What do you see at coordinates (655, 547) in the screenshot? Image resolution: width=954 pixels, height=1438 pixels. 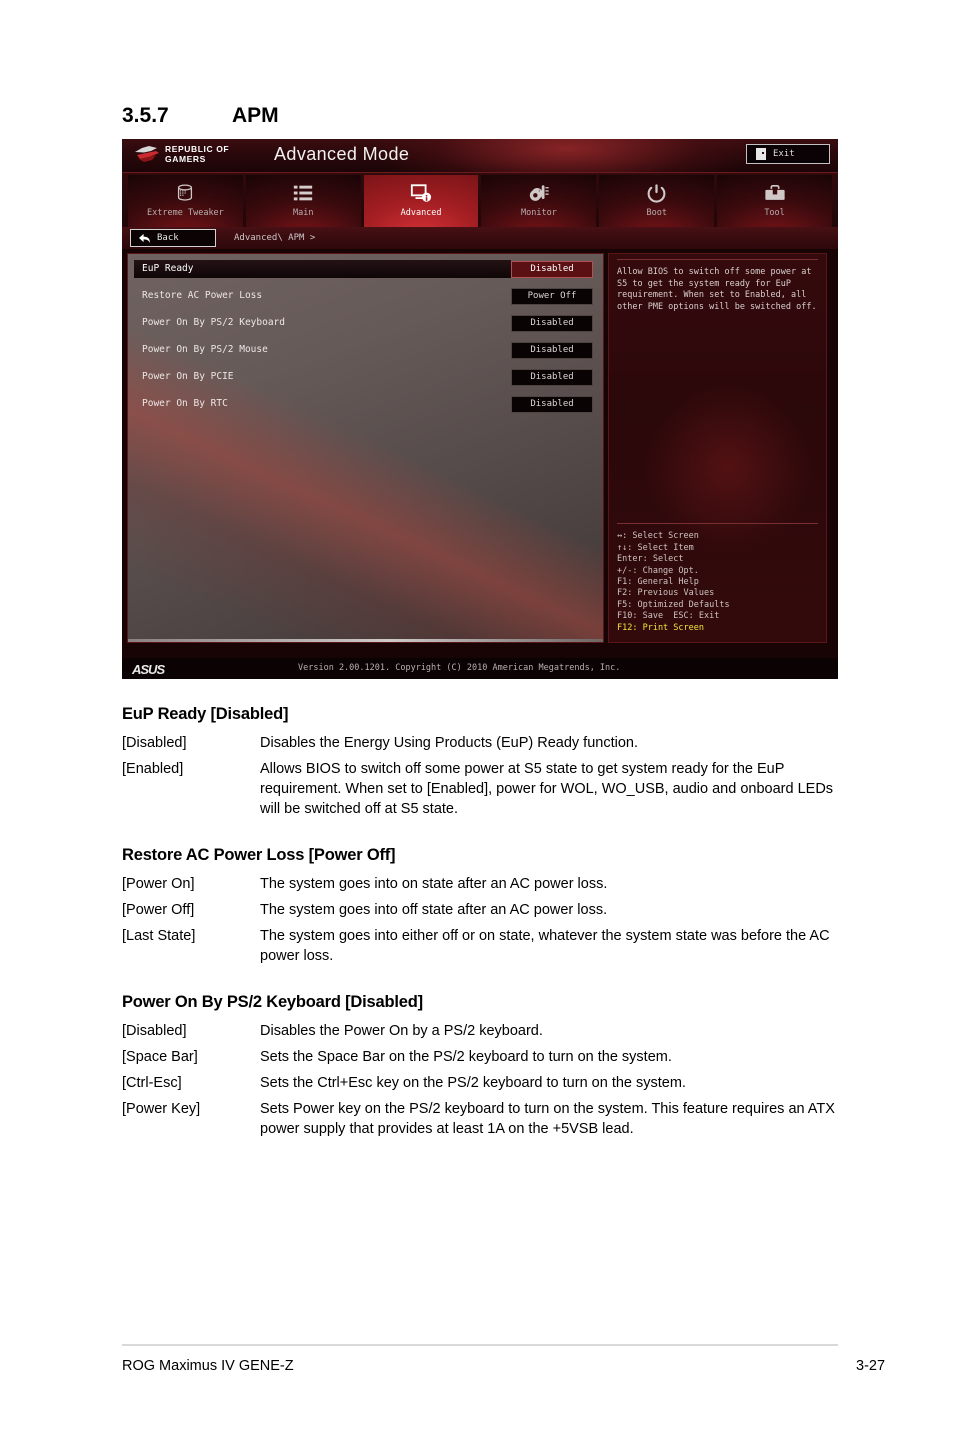 I see `legend-line: ↑↓: Select Item` at bounding box center [655, 547].